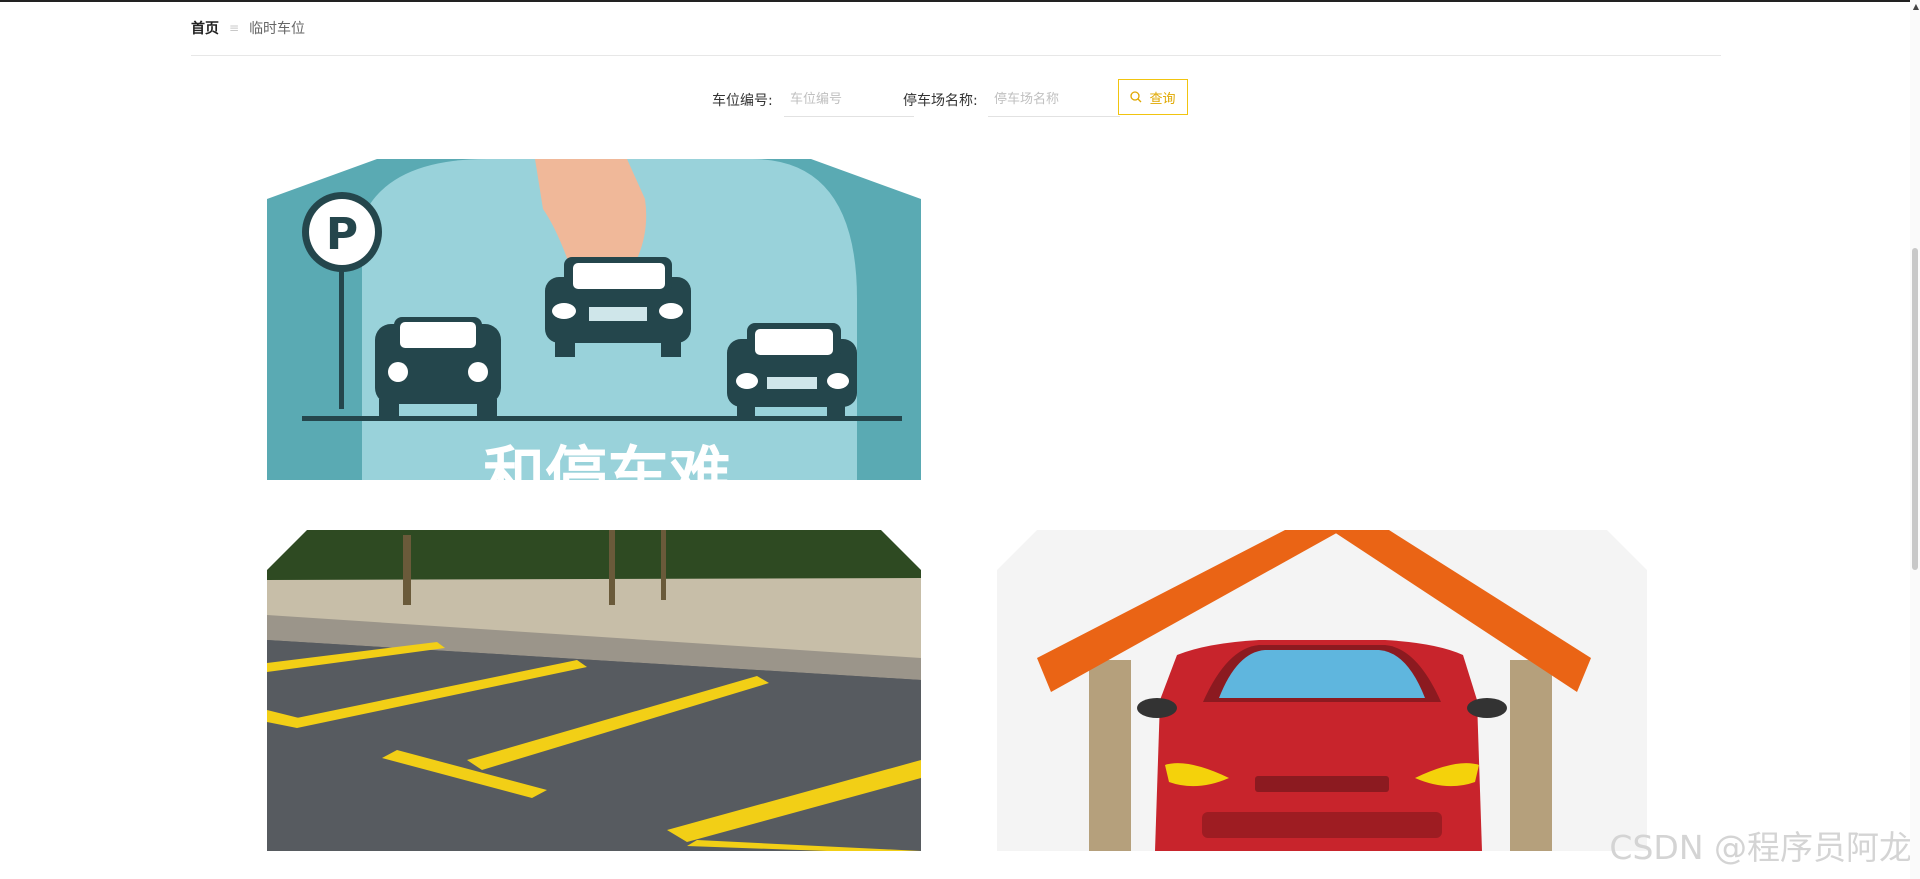  What do you see at coordinates (956, 55) in the screenshot?
I see `header-divider` at bounding box center [956, 55].